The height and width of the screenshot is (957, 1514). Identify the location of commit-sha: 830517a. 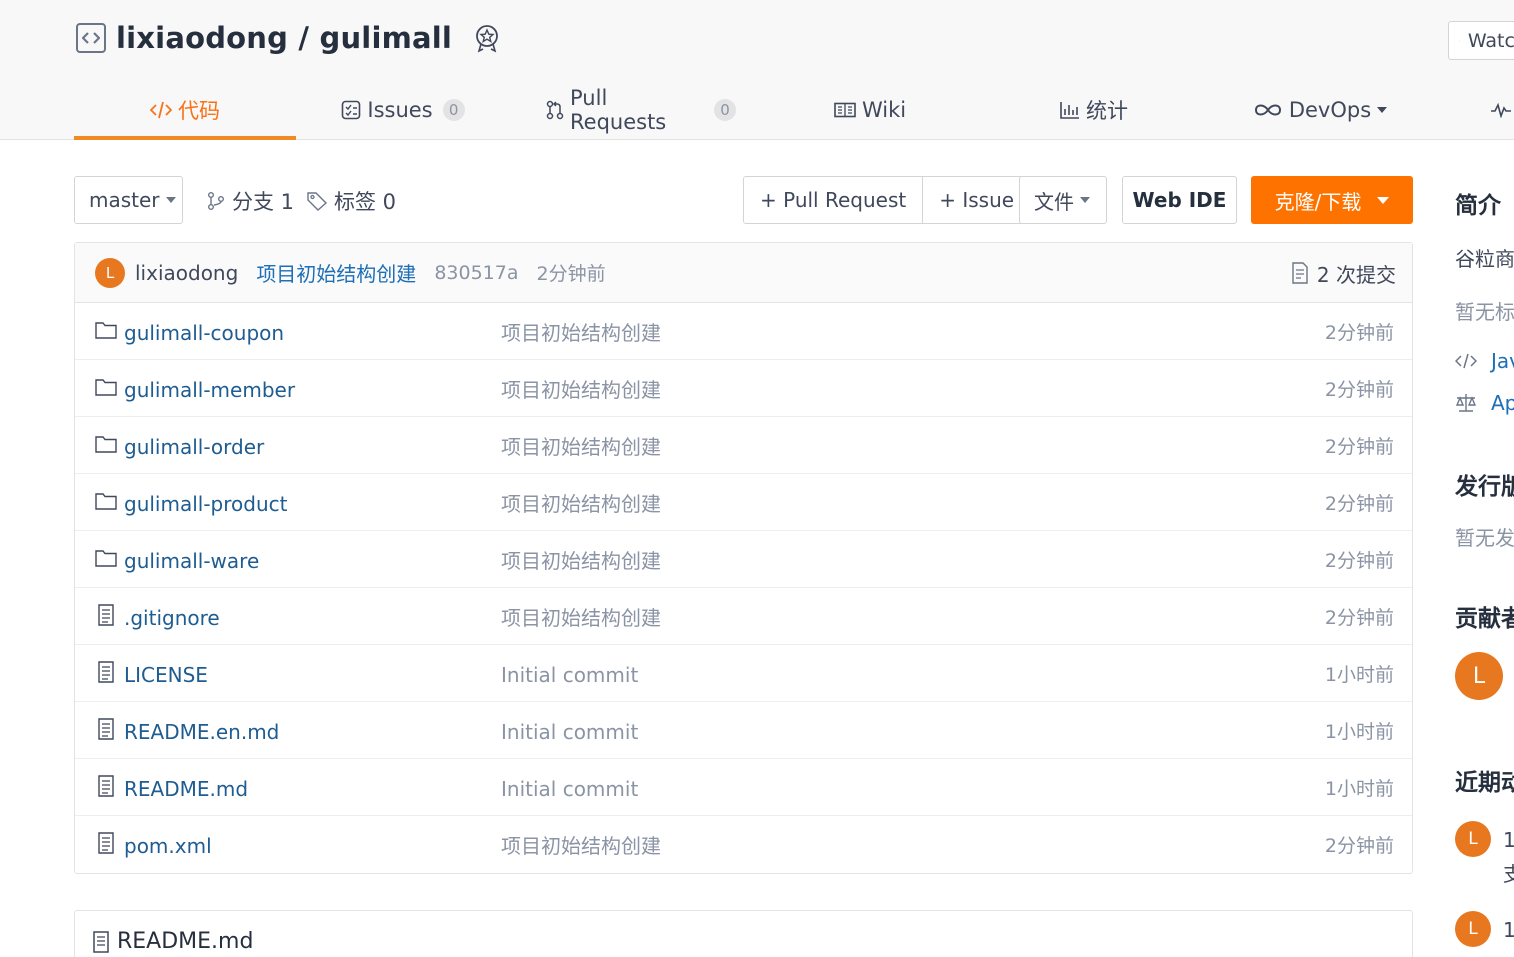
(476, 273).